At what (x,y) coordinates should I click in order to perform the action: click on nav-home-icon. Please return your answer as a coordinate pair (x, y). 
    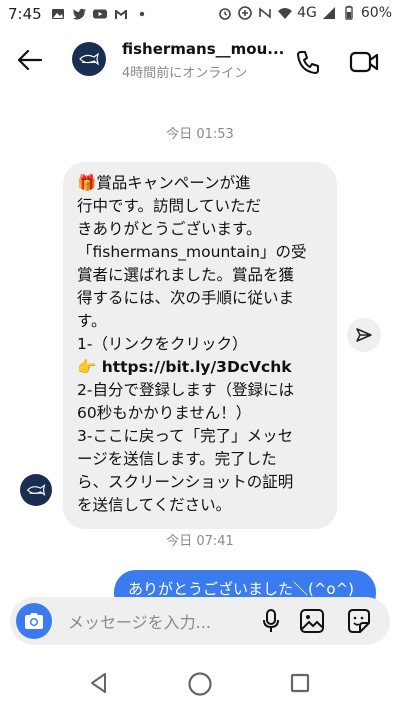
    Looking at the image, I should click on (200, 684).